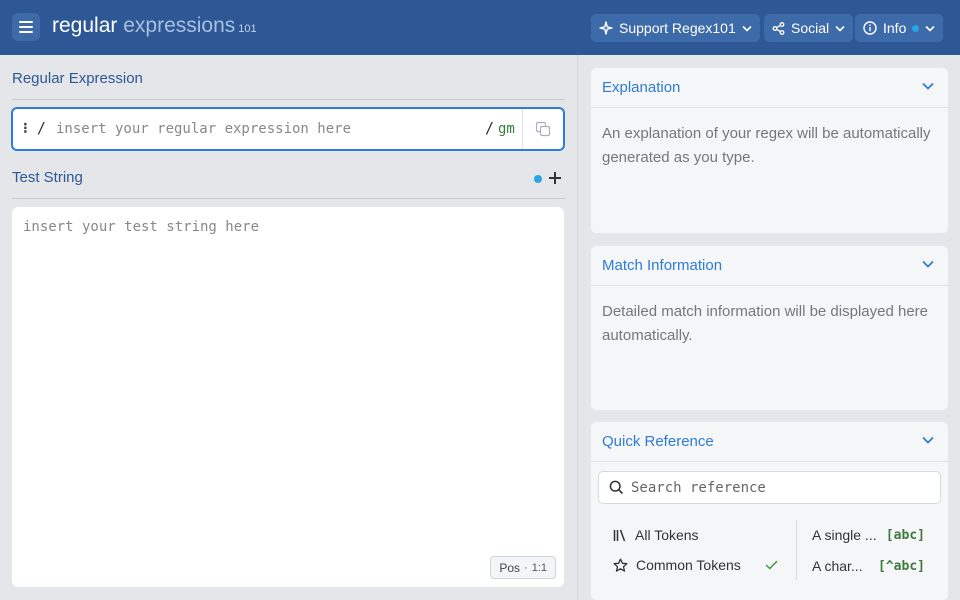 The height and width of the screenshot is (600, 960). What do you see at coordinates (667, 535) in the screenshot?
I see `category-label: All Tokens` at bounding box center [667, 535].